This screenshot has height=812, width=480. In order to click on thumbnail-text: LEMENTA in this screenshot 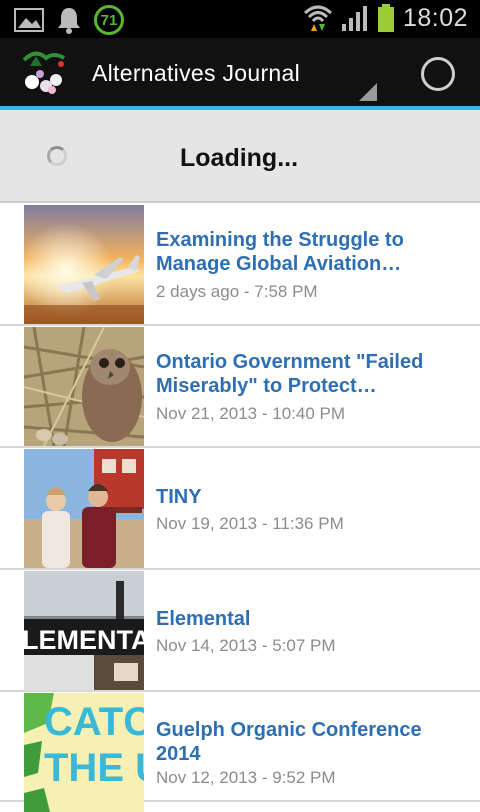, I will do `click(84, 640)`.